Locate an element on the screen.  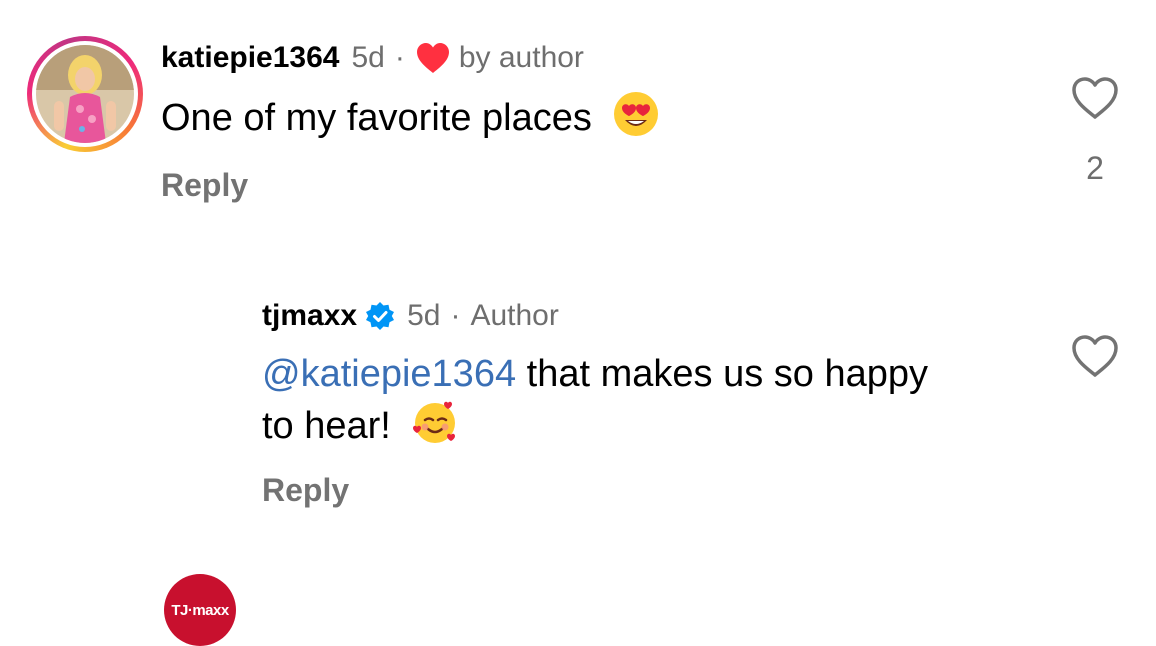
username: katiepie1364 is located at coordinates (250, 58).